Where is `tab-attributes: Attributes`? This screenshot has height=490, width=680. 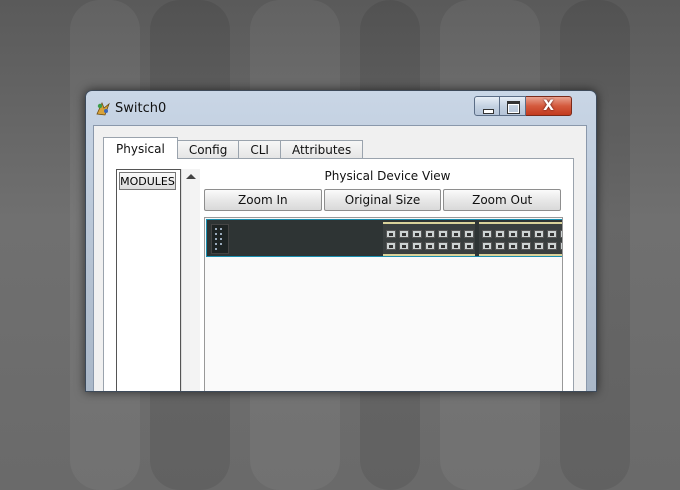 tab-attributes: Attributes is located at coordinates (321, 149).